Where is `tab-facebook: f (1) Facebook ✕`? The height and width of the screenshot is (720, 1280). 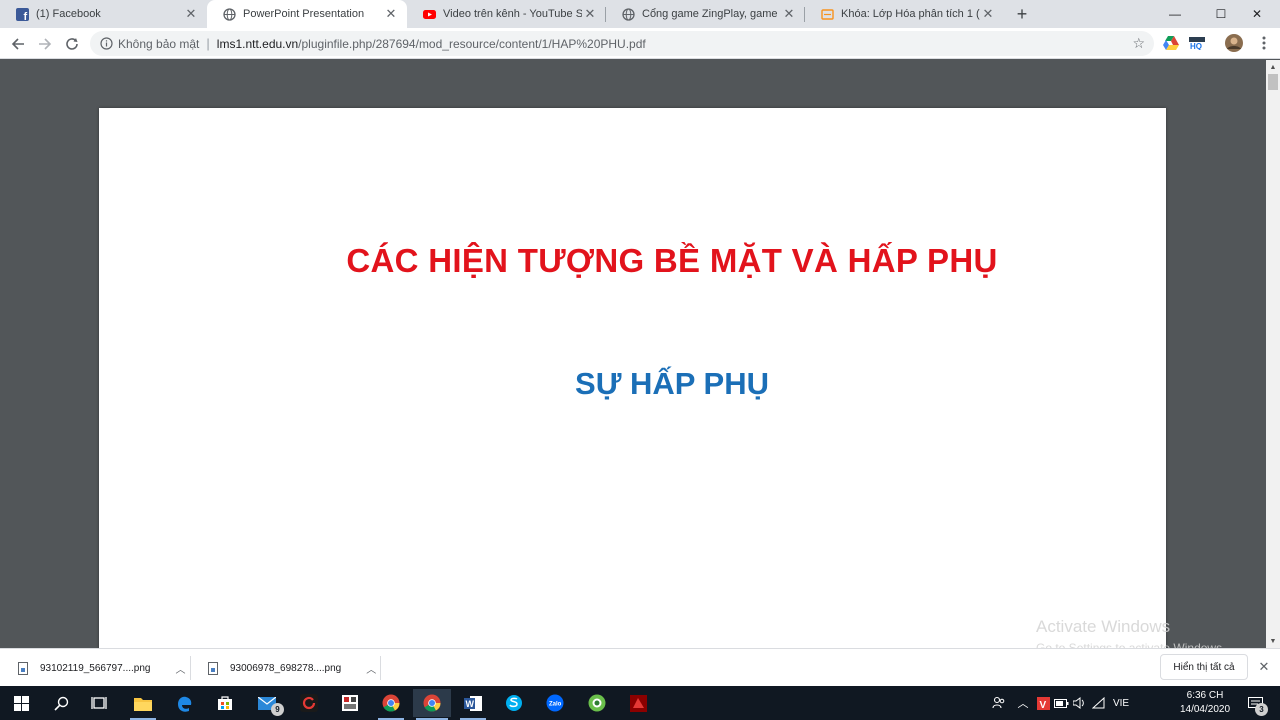
tab-facebook: f (1) Facebook ✕ is located at coordinates (103, 14).